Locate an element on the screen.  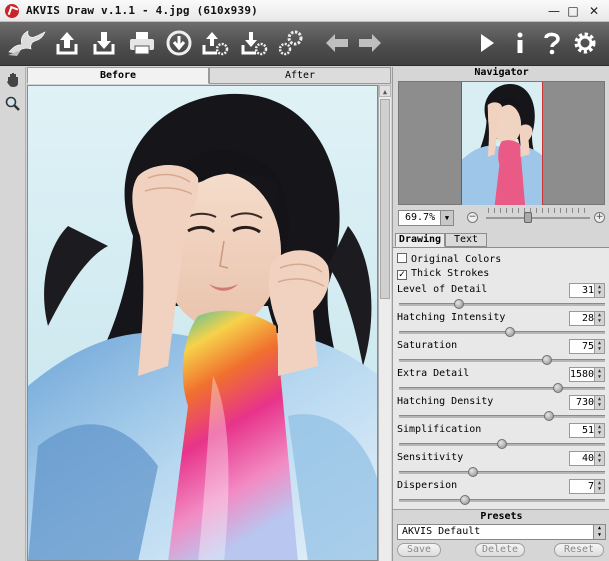
param-value-input: 730 ▲ ▼ is located at coordinates (587, 402).